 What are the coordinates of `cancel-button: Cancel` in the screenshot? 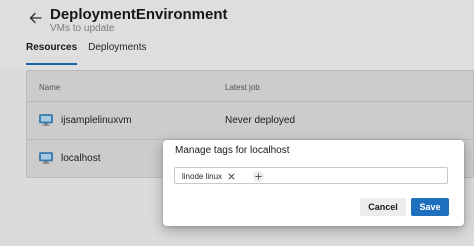 It's located at (383, 207).